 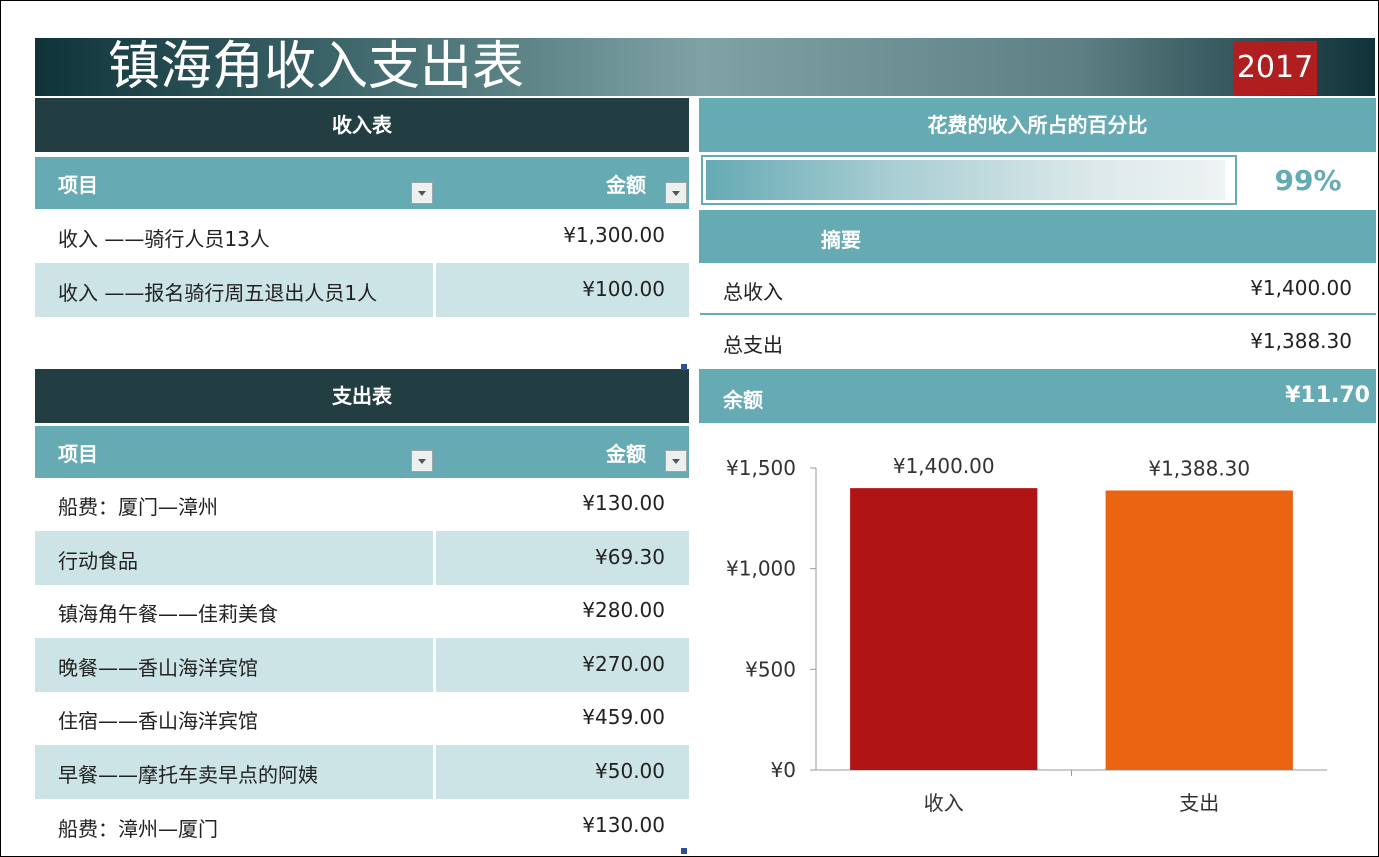 What do you see at coordinates (158, 721) in the screenshot?
I see `row-item: 住宿——香山海洋宾馆` at bounding box center [158, 721].